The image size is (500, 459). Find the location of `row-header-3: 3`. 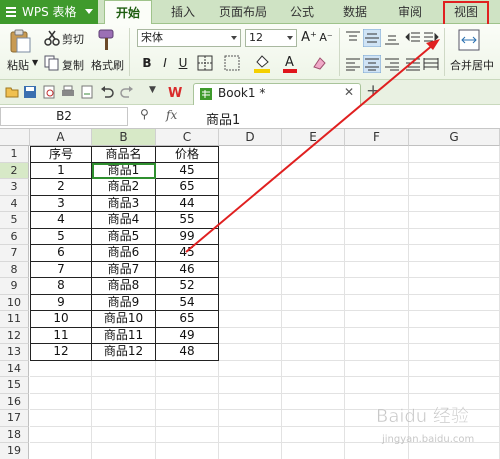

row-header-3: 3 is located at coordinates (14, 187).